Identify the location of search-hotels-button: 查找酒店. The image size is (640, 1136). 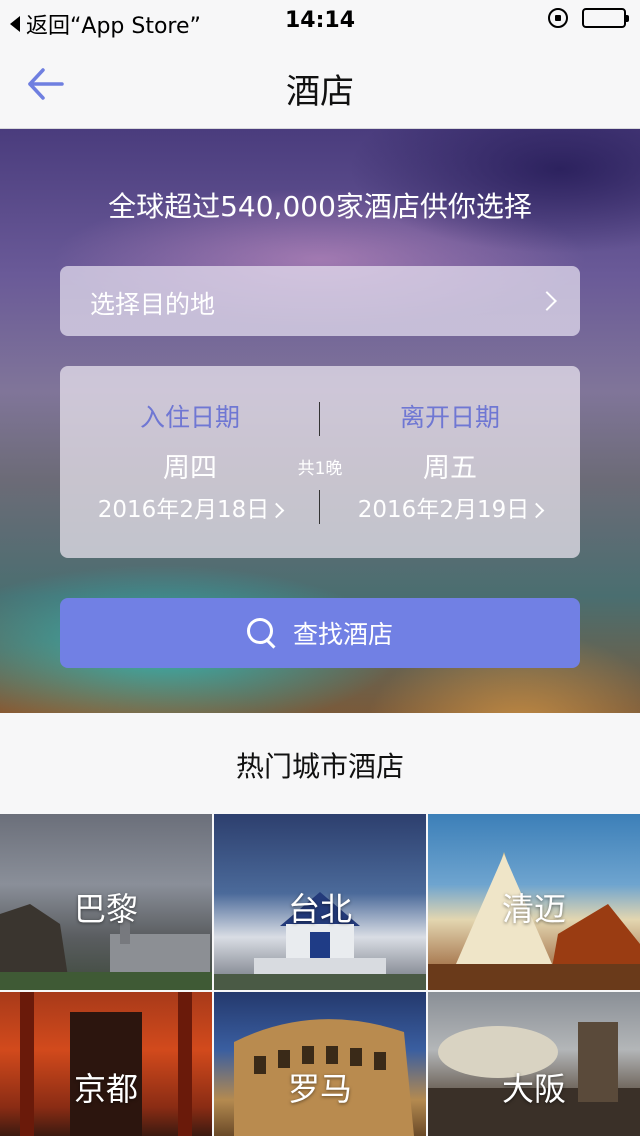
(320, 633).